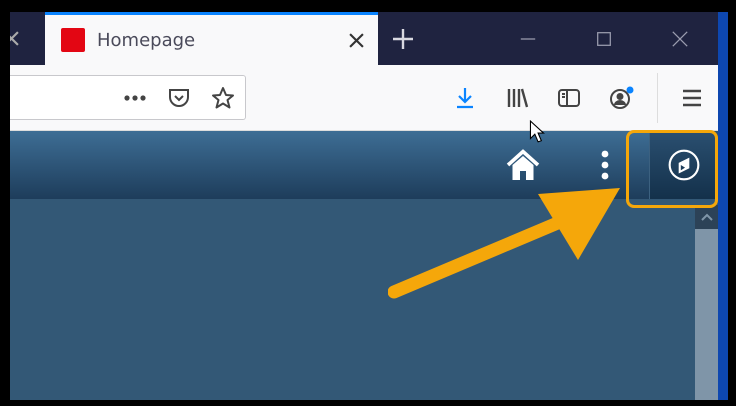 The image size is (736, 406). I want to click on site-favicon-icon, so click(73, 40).